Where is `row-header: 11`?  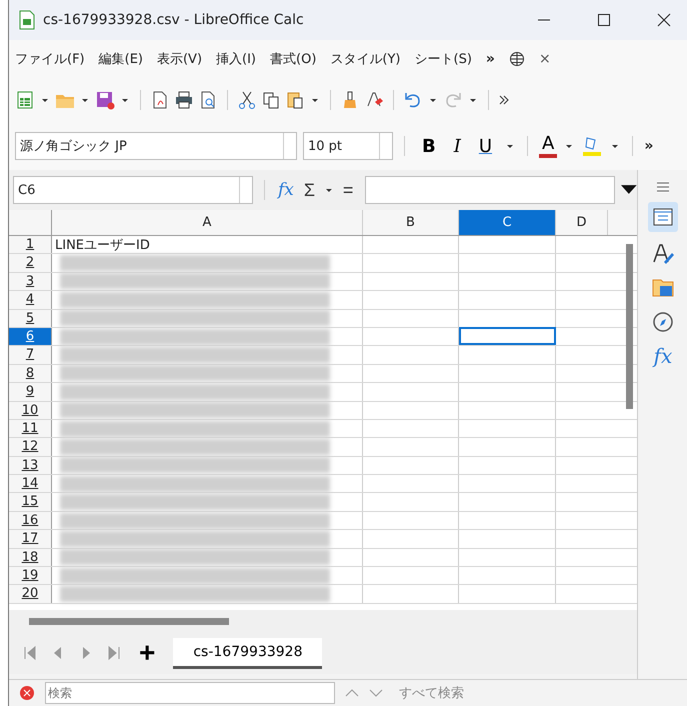
row-header: 11 is located at coordinates (30, 429).